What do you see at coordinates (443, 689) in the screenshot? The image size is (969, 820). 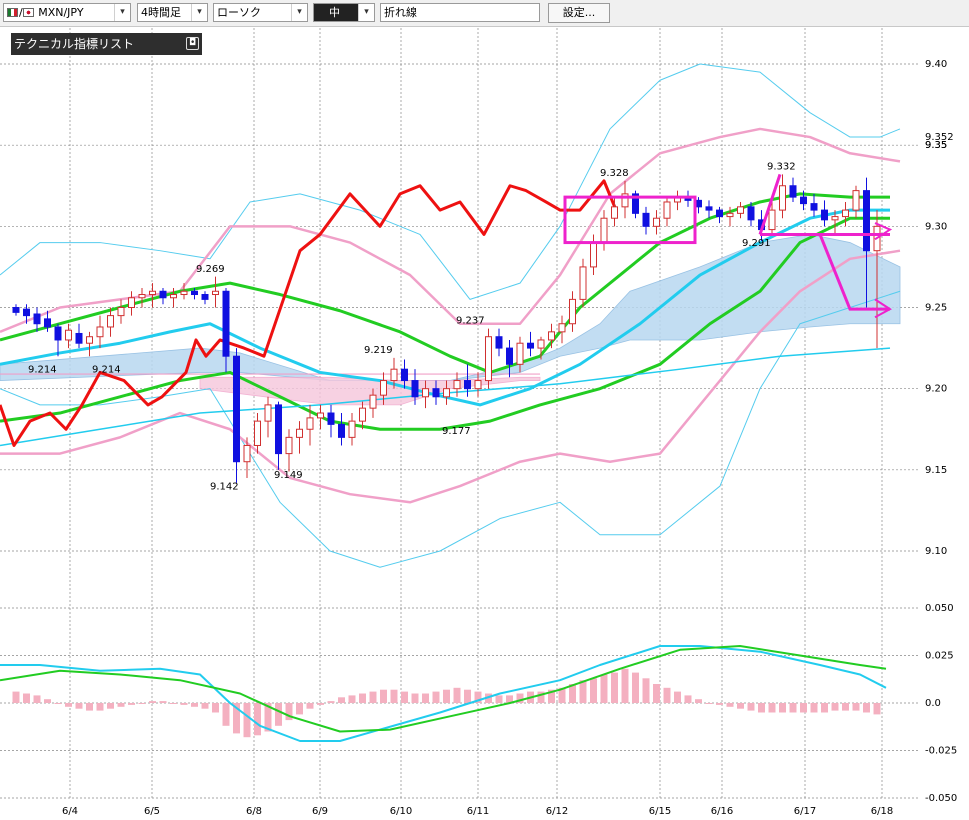 I see `macd-line` at bounding box center [443, 689].